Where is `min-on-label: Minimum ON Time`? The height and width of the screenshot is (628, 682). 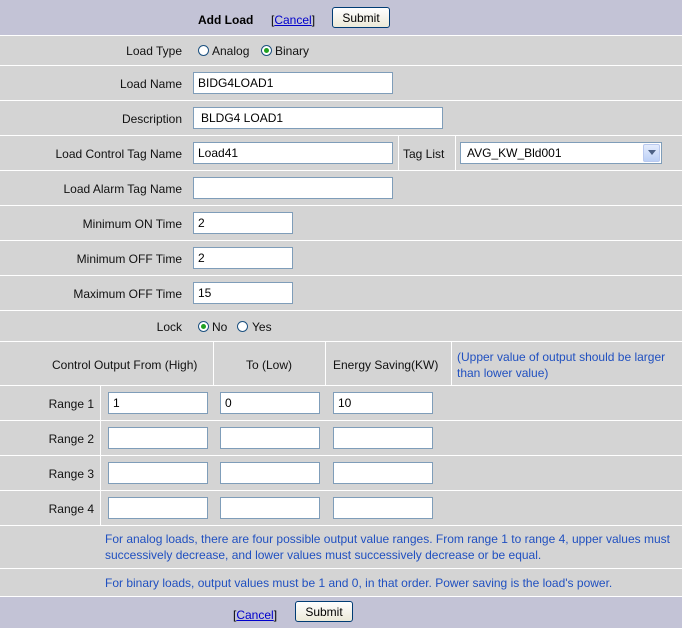
min-on-label: Minimum ON Time is located at coordinates (132, 224).